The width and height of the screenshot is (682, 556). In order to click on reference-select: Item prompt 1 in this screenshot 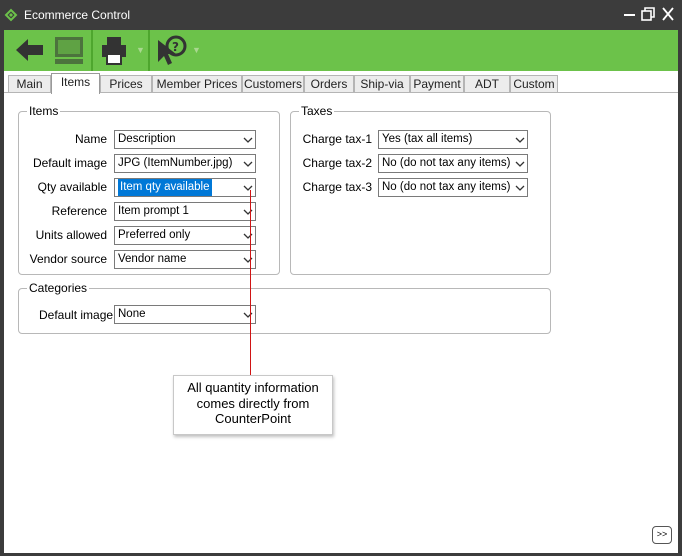, I will do `click(185, 211)`.